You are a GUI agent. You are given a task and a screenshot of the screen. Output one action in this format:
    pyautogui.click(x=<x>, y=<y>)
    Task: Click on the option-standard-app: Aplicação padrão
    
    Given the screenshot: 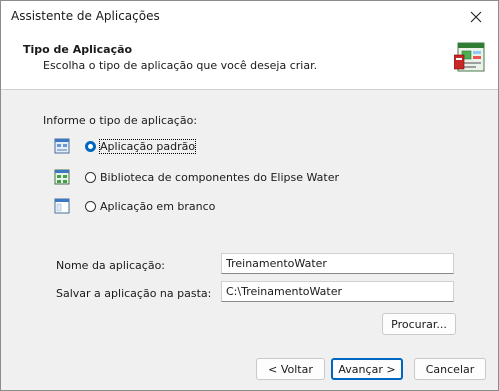 What is the action you would take?
    pyautogui.click(x=125, y=146)
    